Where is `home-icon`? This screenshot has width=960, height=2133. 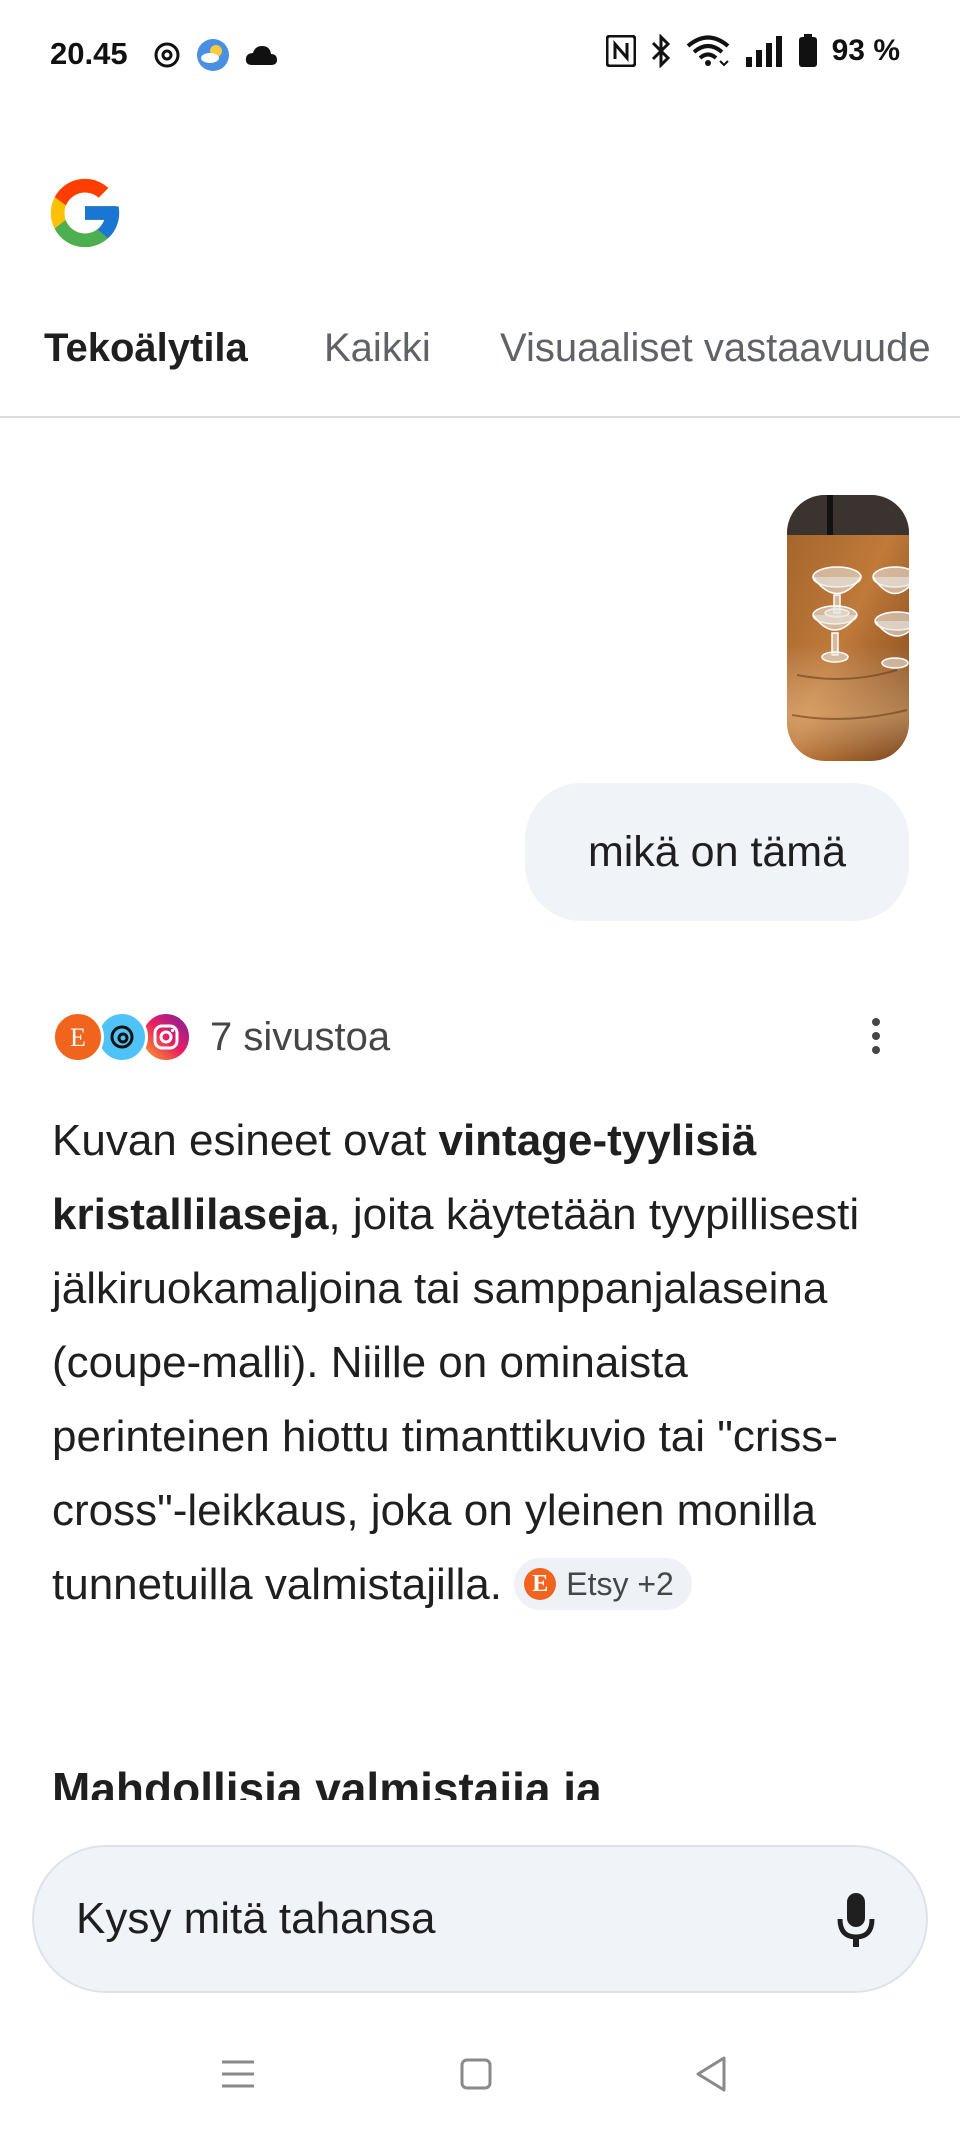 home-icon is located at coordinates (476, 2074).